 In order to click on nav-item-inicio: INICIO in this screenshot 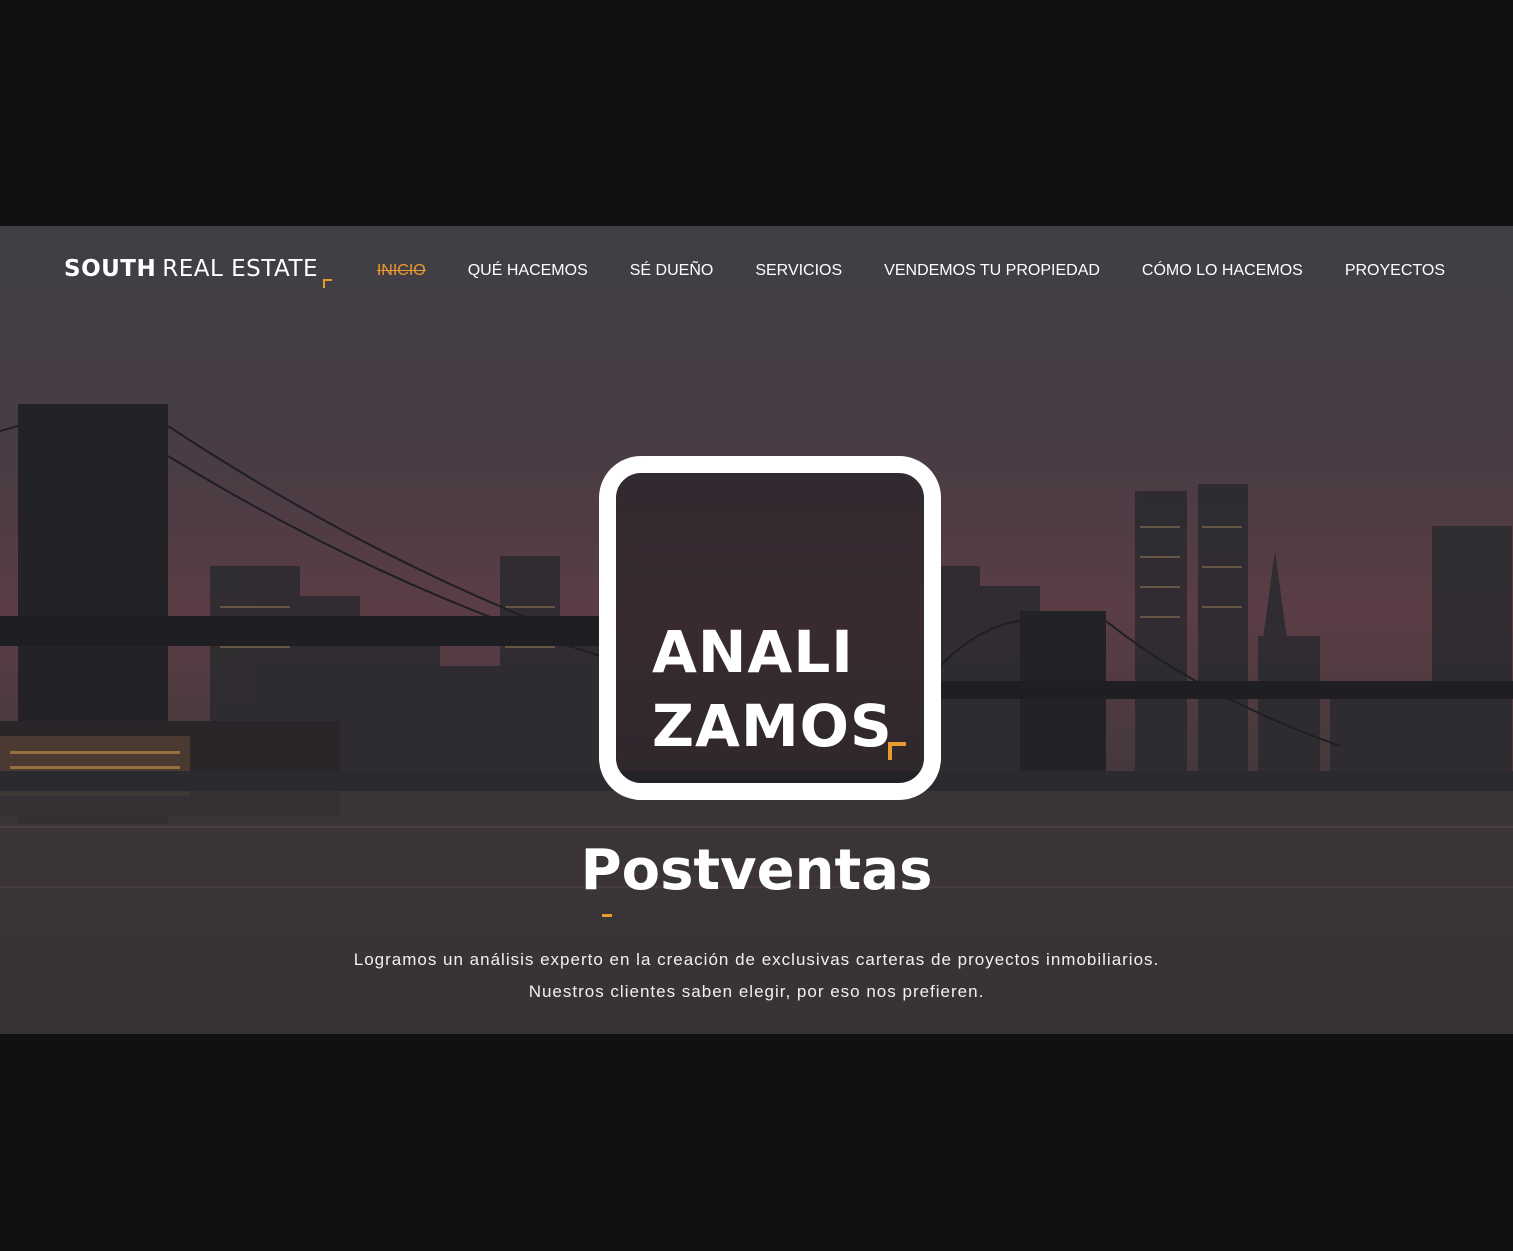, I will do `click(401, 271)`.